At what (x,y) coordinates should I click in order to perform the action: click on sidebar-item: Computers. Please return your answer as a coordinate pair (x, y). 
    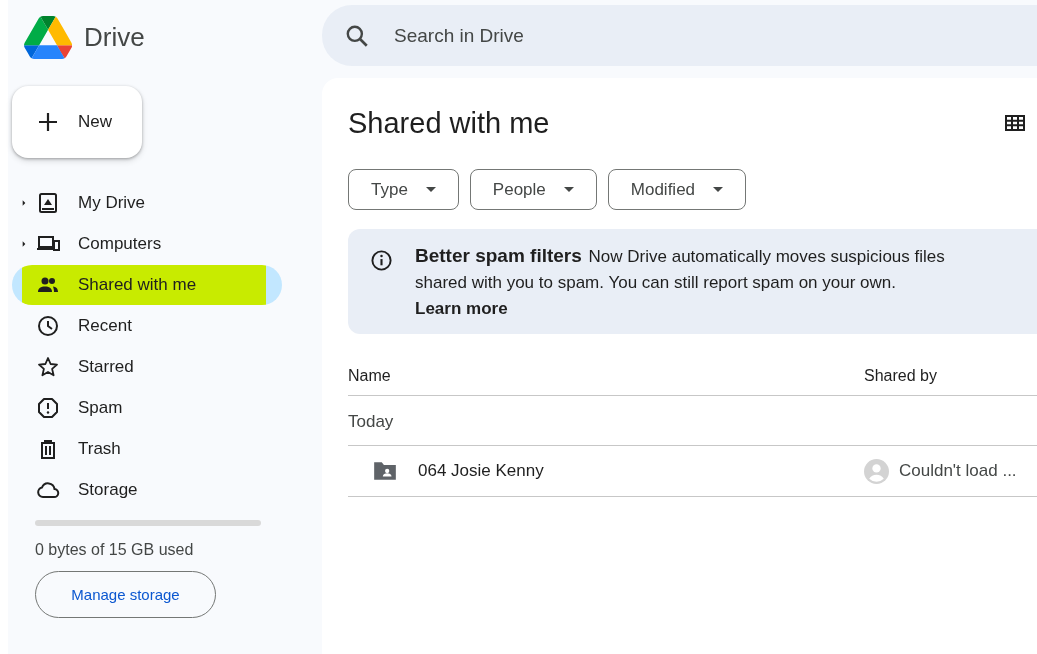
    Looking at the image, I should click on (161, 243).